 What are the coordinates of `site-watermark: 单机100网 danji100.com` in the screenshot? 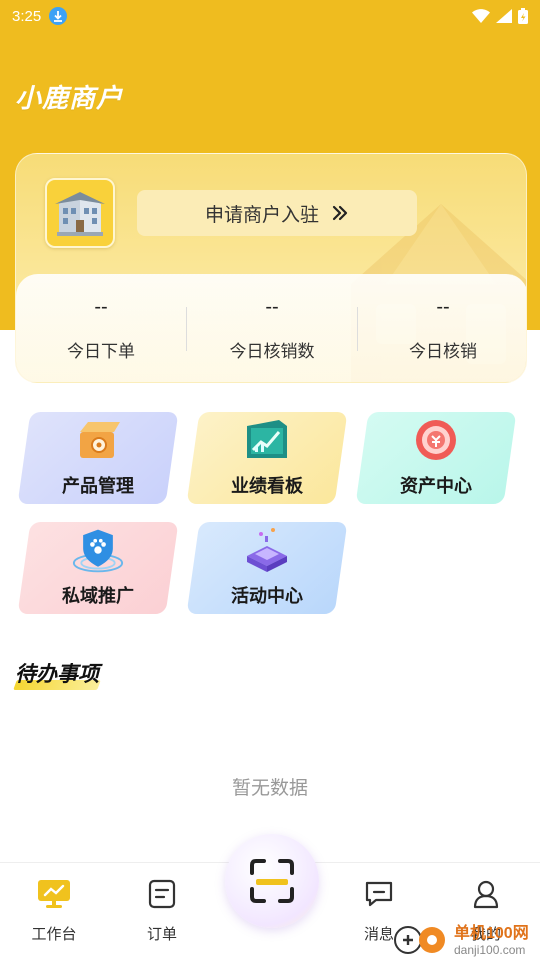 It's located at (466, 937).